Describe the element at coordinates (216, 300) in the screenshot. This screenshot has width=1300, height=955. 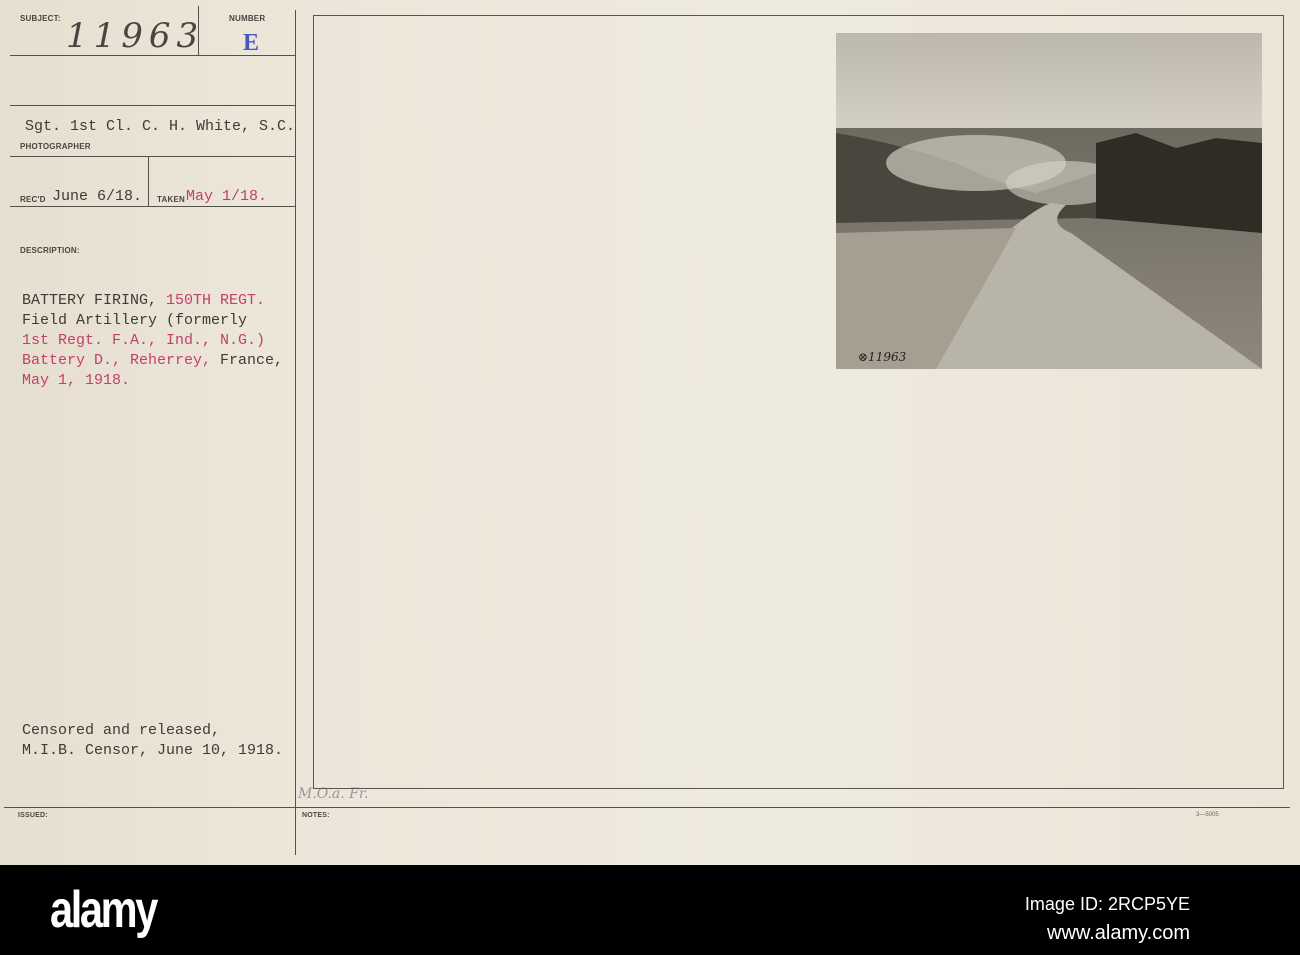
I see `description-text: 150TH REGT.` at that location.